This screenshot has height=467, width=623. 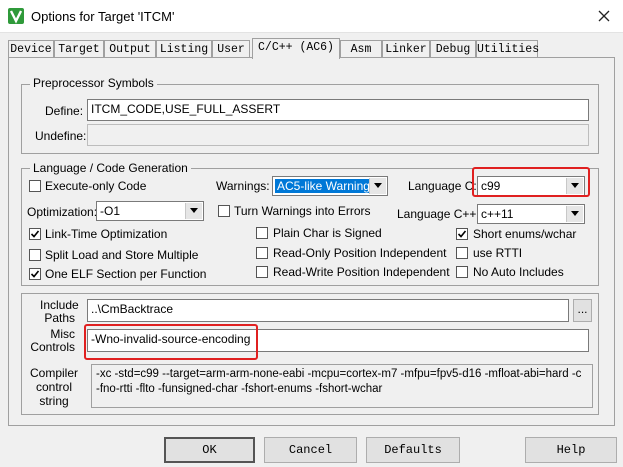 What do you see at coordinates (406, 48) in the screenshot?
I see `tab-linker: Linker` at bounding box center [406, 48].